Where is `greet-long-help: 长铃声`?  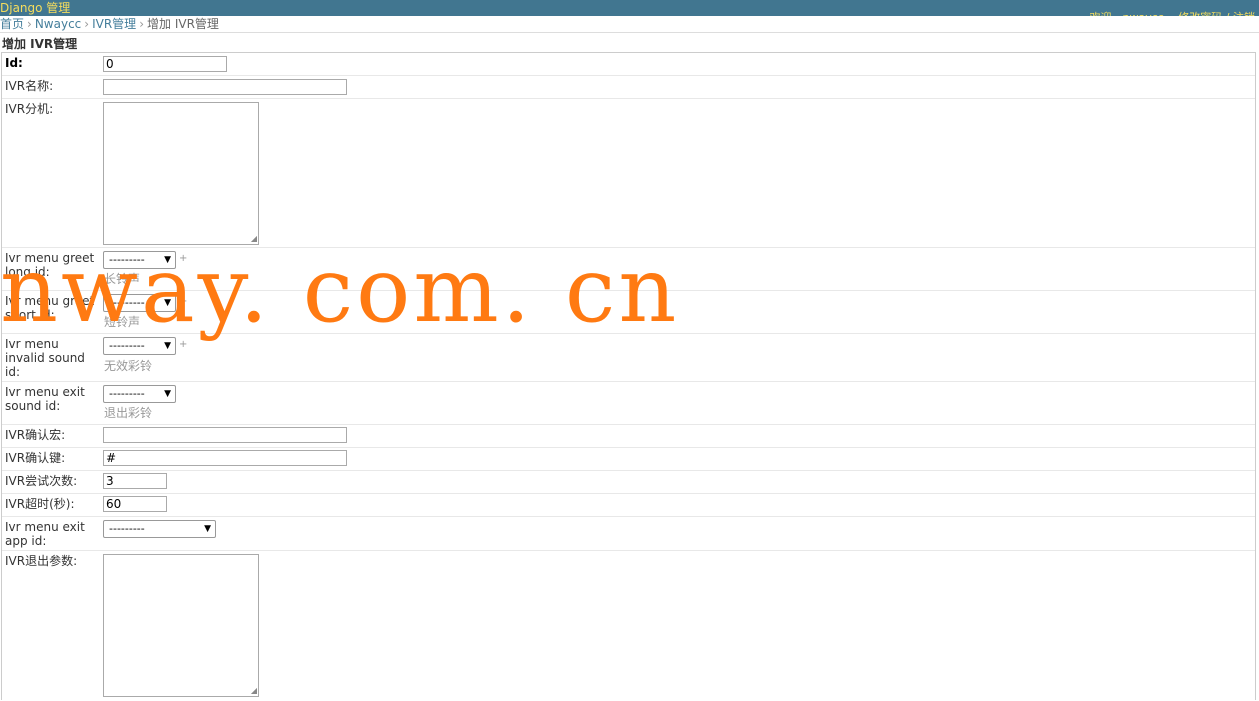 greet-long-help: 长铃声 is located at coordinates (122, 279).